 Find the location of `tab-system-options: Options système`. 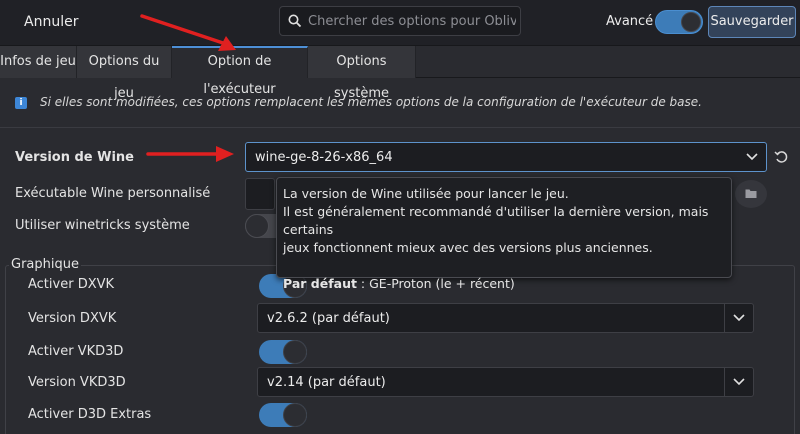

tab-system-options: Options système is located at coordinates (362, 73).